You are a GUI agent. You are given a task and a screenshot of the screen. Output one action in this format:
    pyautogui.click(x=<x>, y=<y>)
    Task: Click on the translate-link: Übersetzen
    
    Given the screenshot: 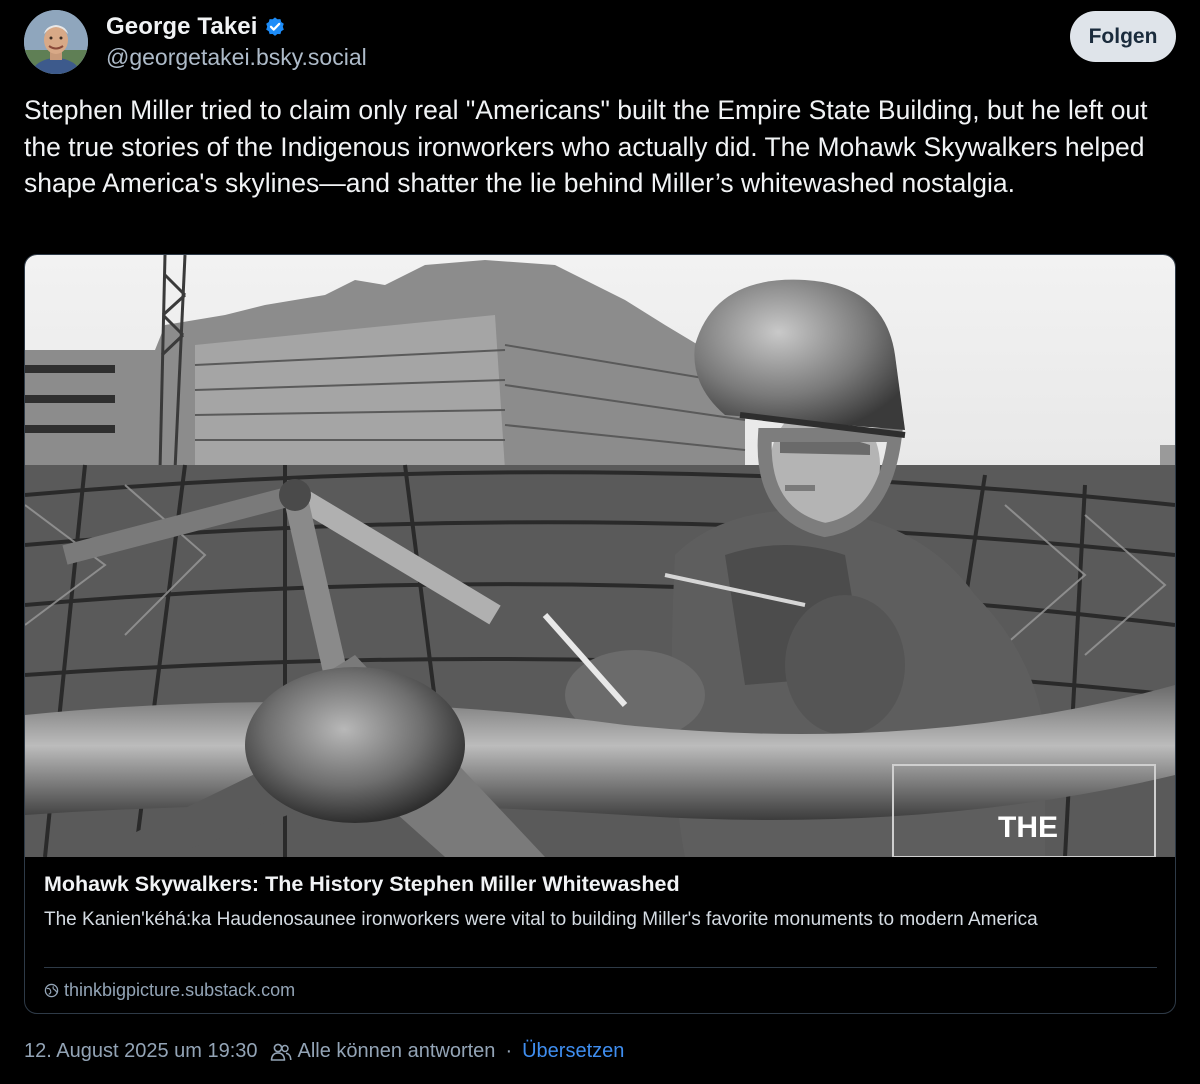 What is the action you would take?
    pyautogui.click(x=573, y=1051)
    